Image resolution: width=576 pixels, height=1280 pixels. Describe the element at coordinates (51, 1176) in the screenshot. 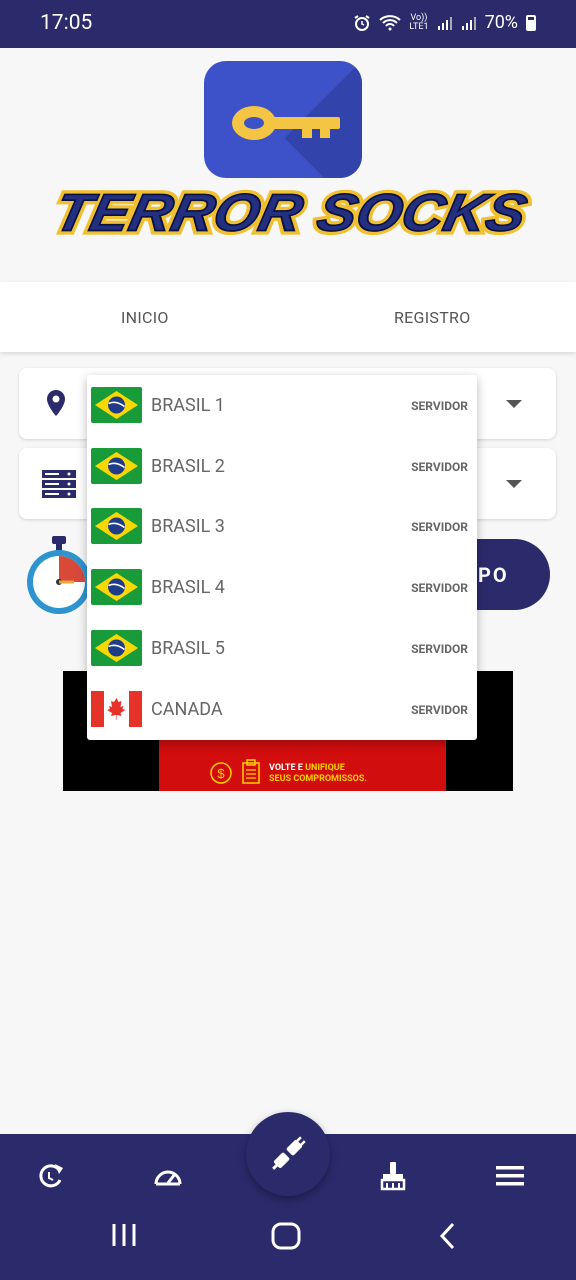

I see `refresh-icon` at that location.